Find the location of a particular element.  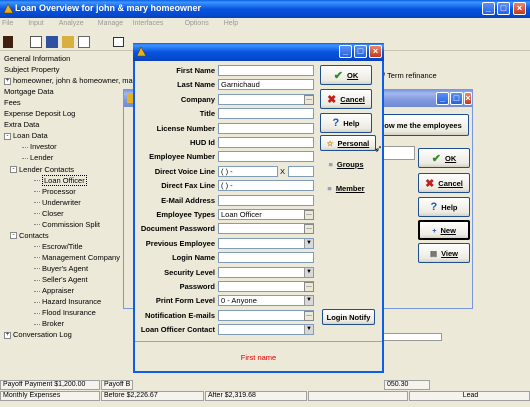

form-field-input: Garnichaud is located at coordinates (266, 85).